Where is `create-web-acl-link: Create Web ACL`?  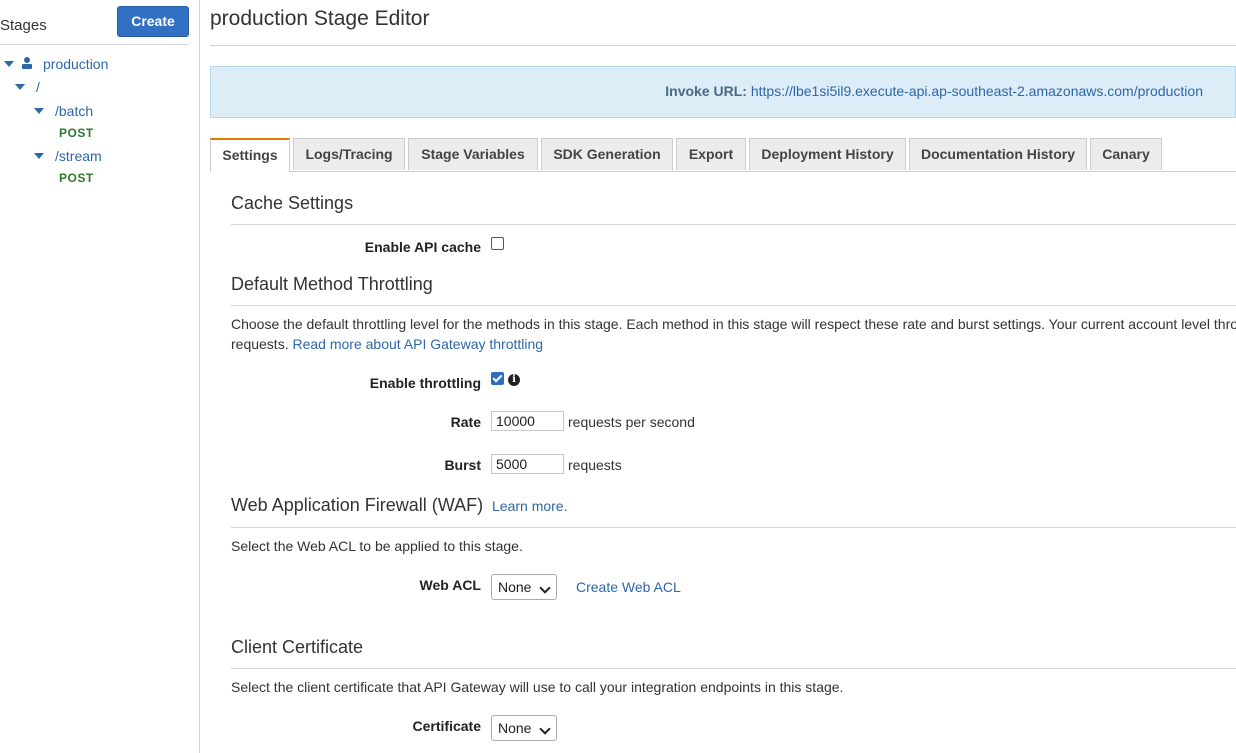
create-web-acl-link: Create Web ACL is located at coordinates (628, 587).